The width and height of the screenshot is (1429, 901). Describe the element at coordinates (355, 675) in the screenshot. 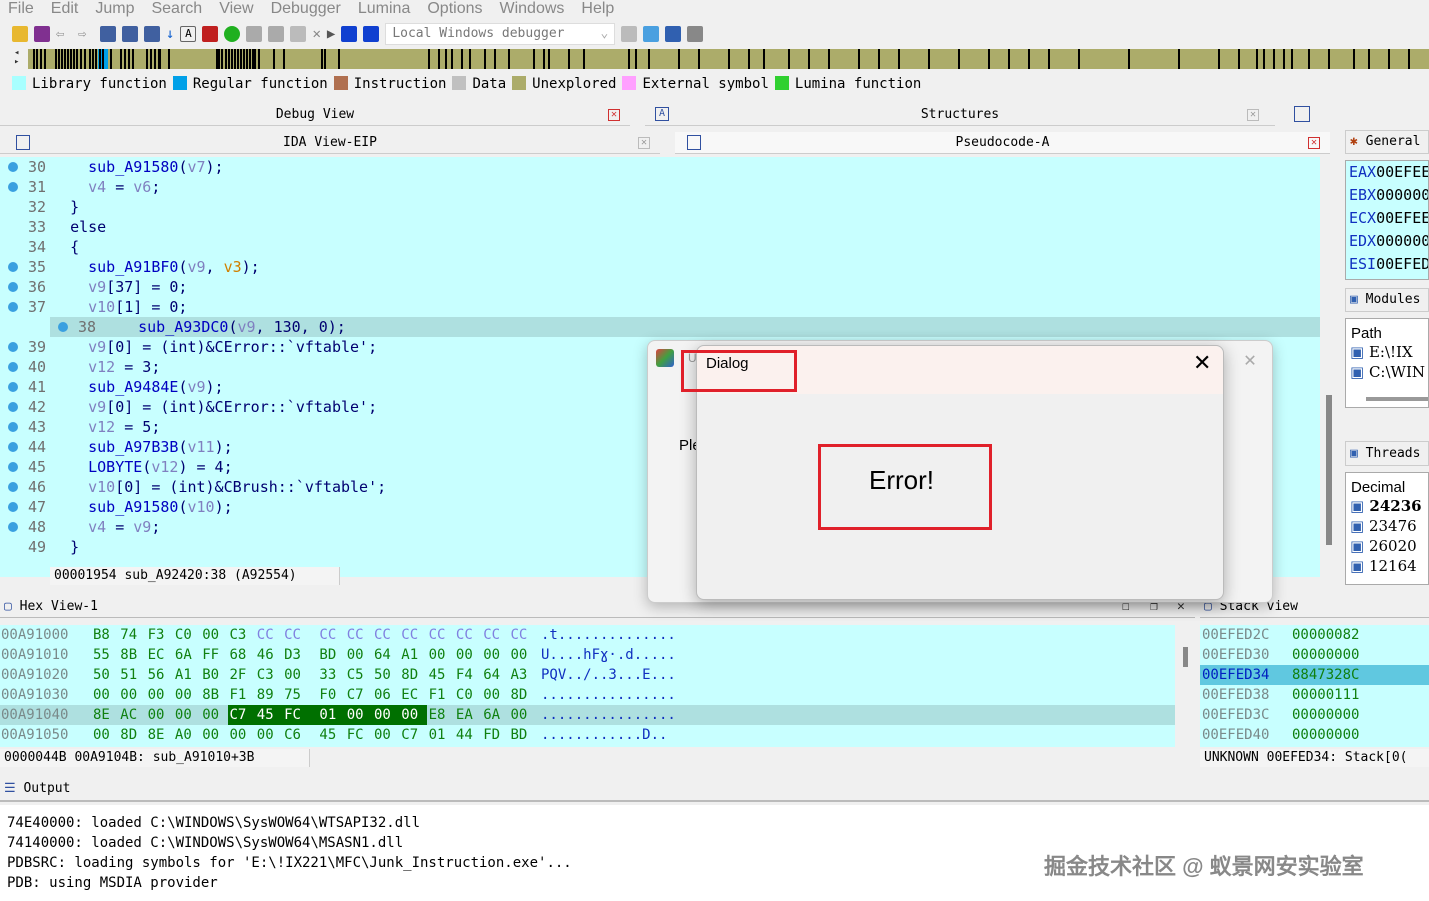

I see `hex-byte: C5` at that location.